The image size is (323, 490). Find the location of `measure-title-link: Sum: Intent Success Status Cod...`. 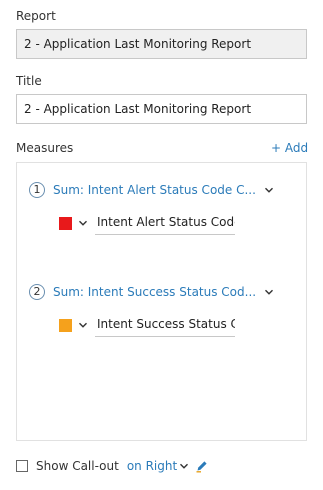

measure-title-link: Sum: Intent Success Status Cod... is located at coordinates (154, 292).